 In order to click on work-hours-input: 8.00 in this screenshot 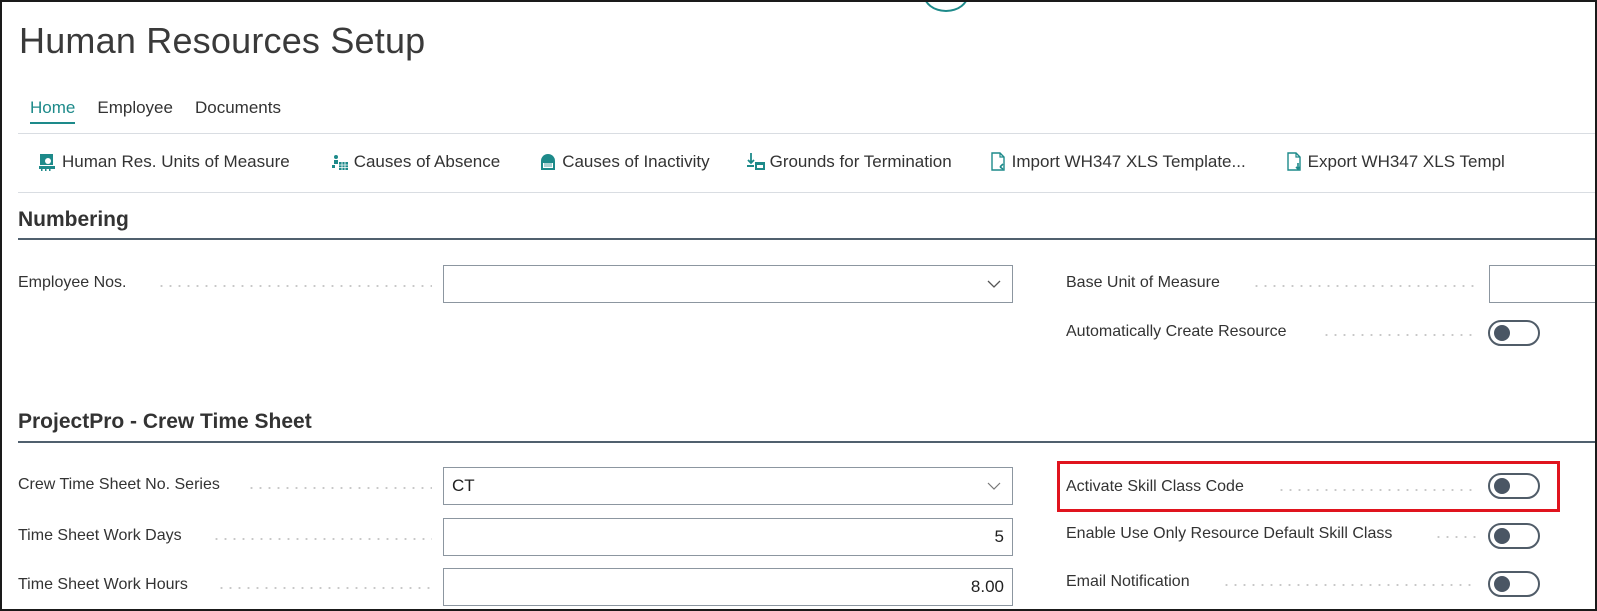, I will do `click(728, 587)`.